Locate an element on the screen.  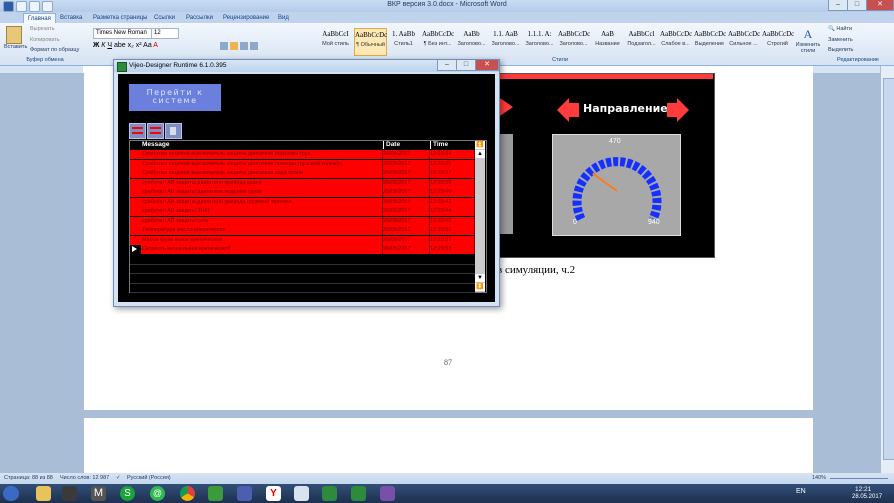
style-gallery-item: AaBbCcI Мой стиль is located at coordinates (335, 41).